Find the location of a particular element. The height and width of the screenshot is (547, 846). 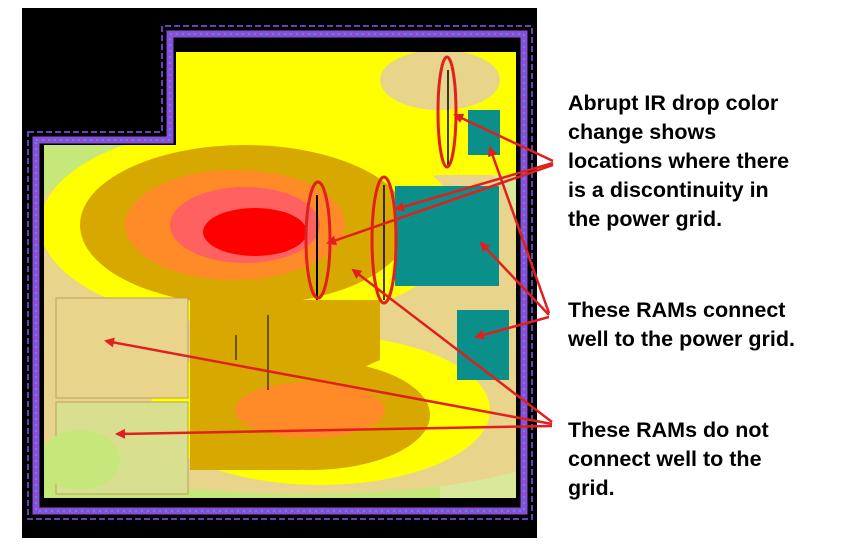

ram-block-left-top is located at coordinates (122, 348).